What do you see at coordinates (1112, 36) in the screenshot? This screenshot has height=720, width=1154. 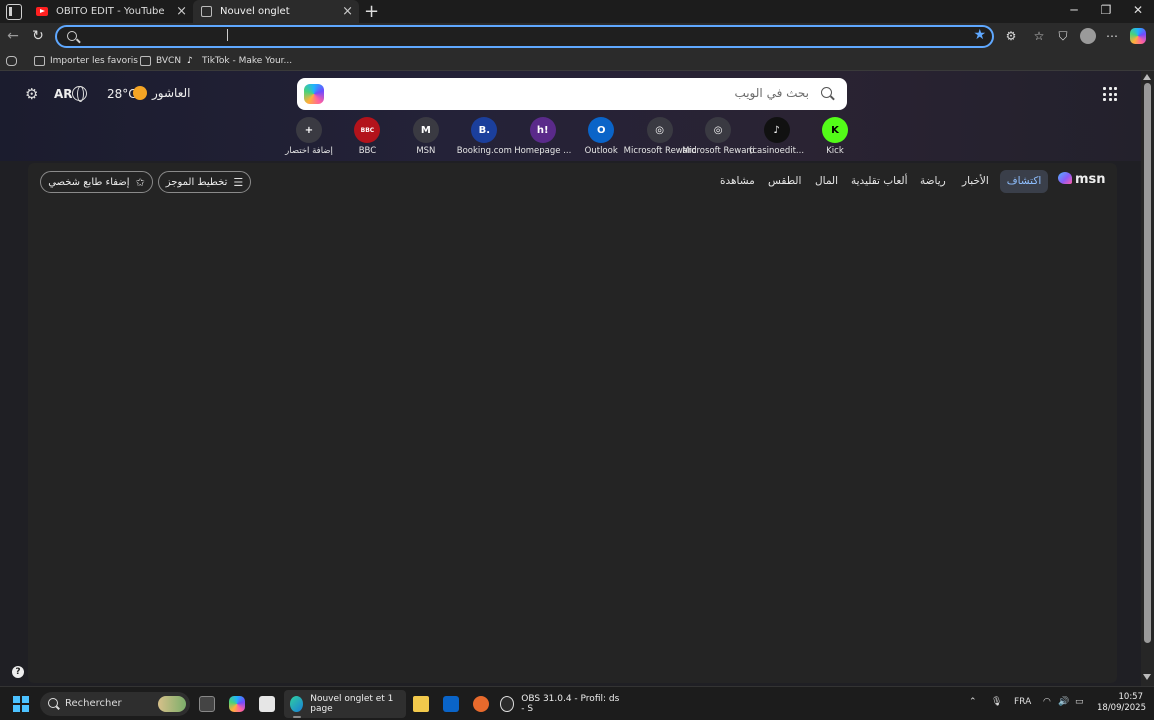 I see `more-menu-icon: ⋯` at bounding box center [1112, 36].